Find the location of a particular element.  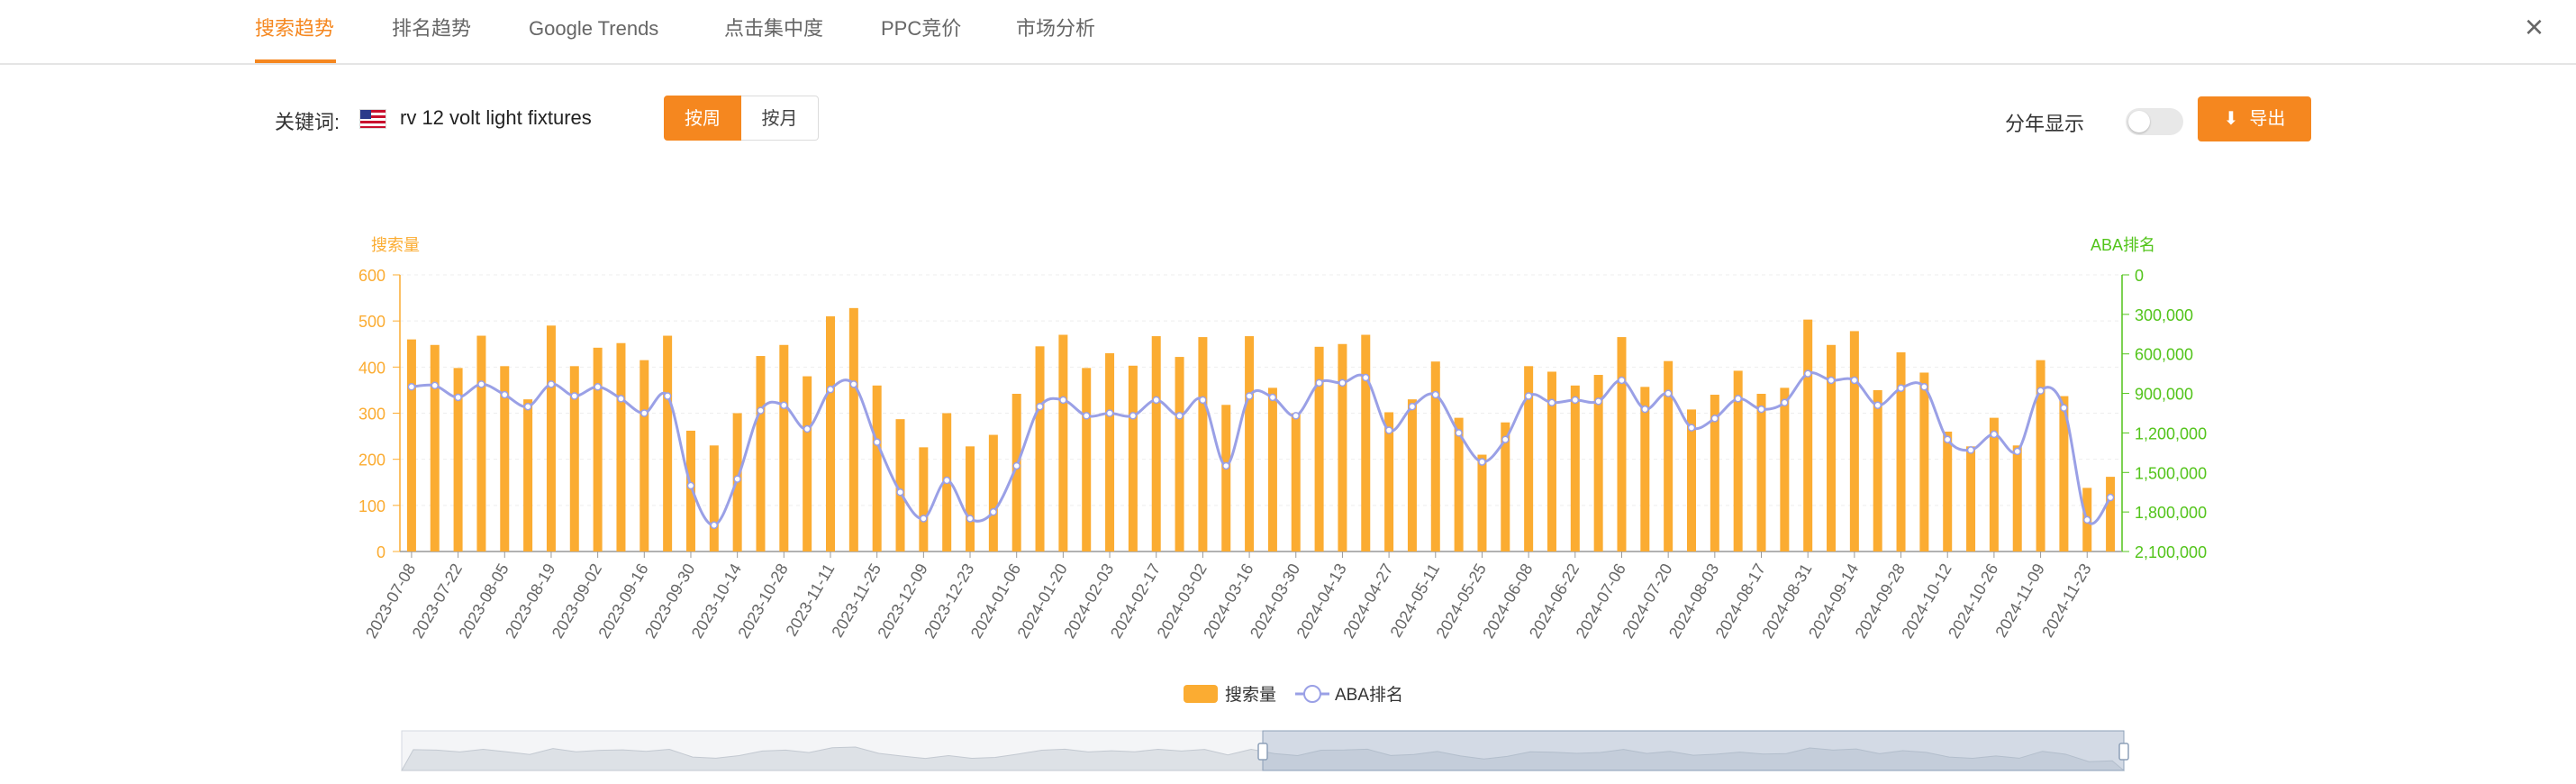

data-zoom-handle-start is located at coordinates (1262, 752).